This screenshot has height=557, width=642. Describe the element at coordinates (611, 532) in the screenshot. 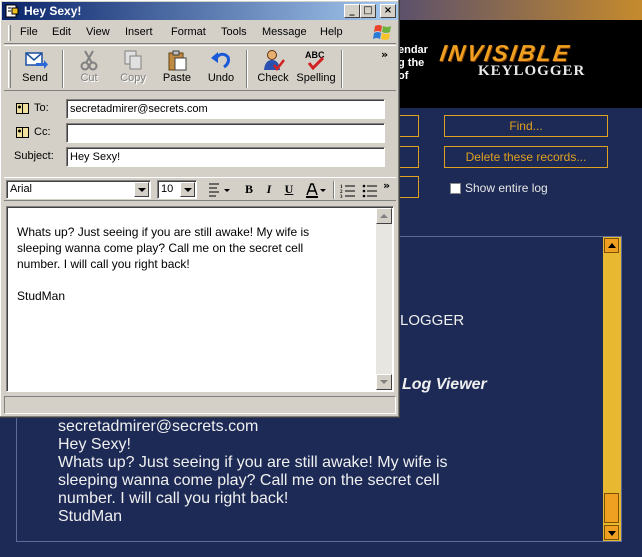

I see `scroll-down-arrow-icon` at that location.